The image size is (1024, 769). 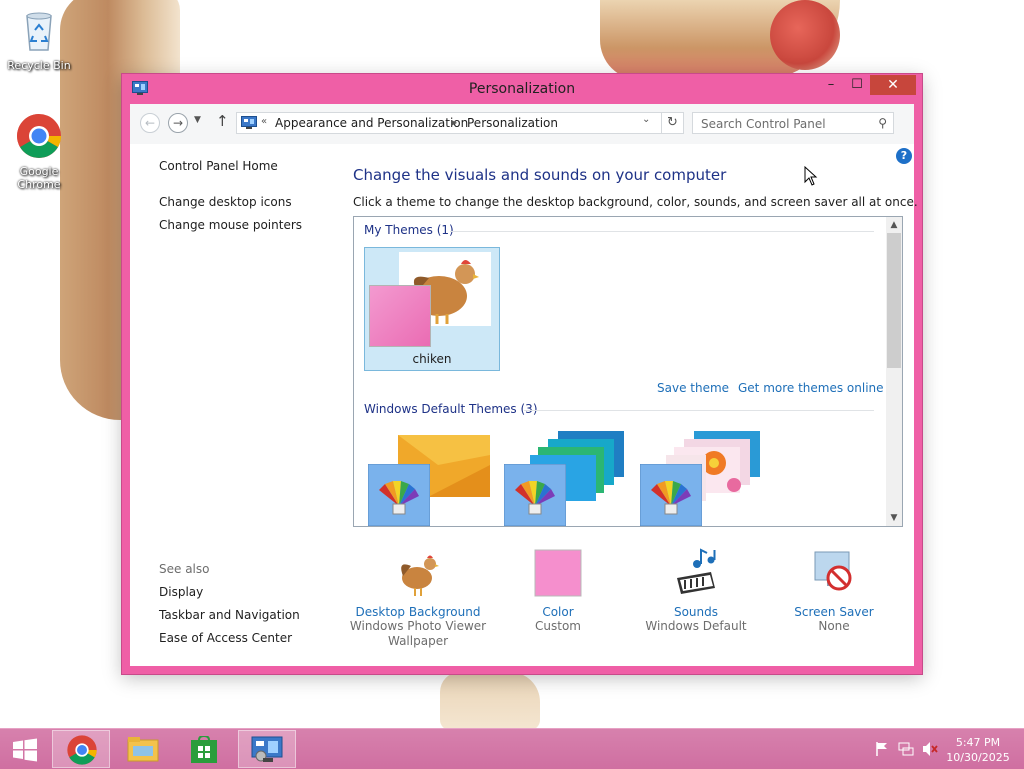 I want to click on start-icon, so click(x=25, y=750).